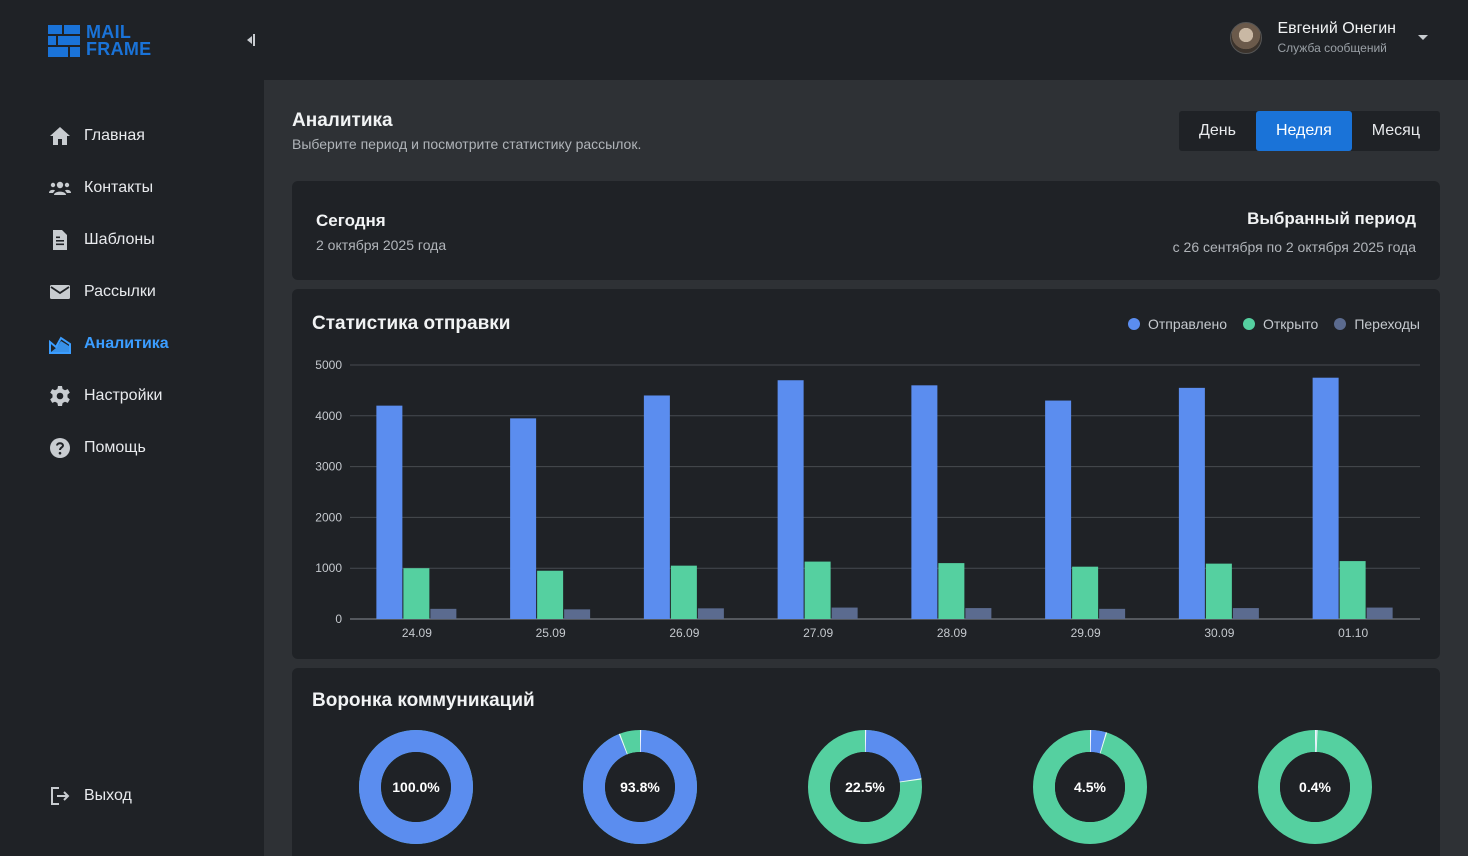 The width and height of the screenshot is (1468, 856). I want to click on x-tick-label: 30.09, so click(1219, 633).